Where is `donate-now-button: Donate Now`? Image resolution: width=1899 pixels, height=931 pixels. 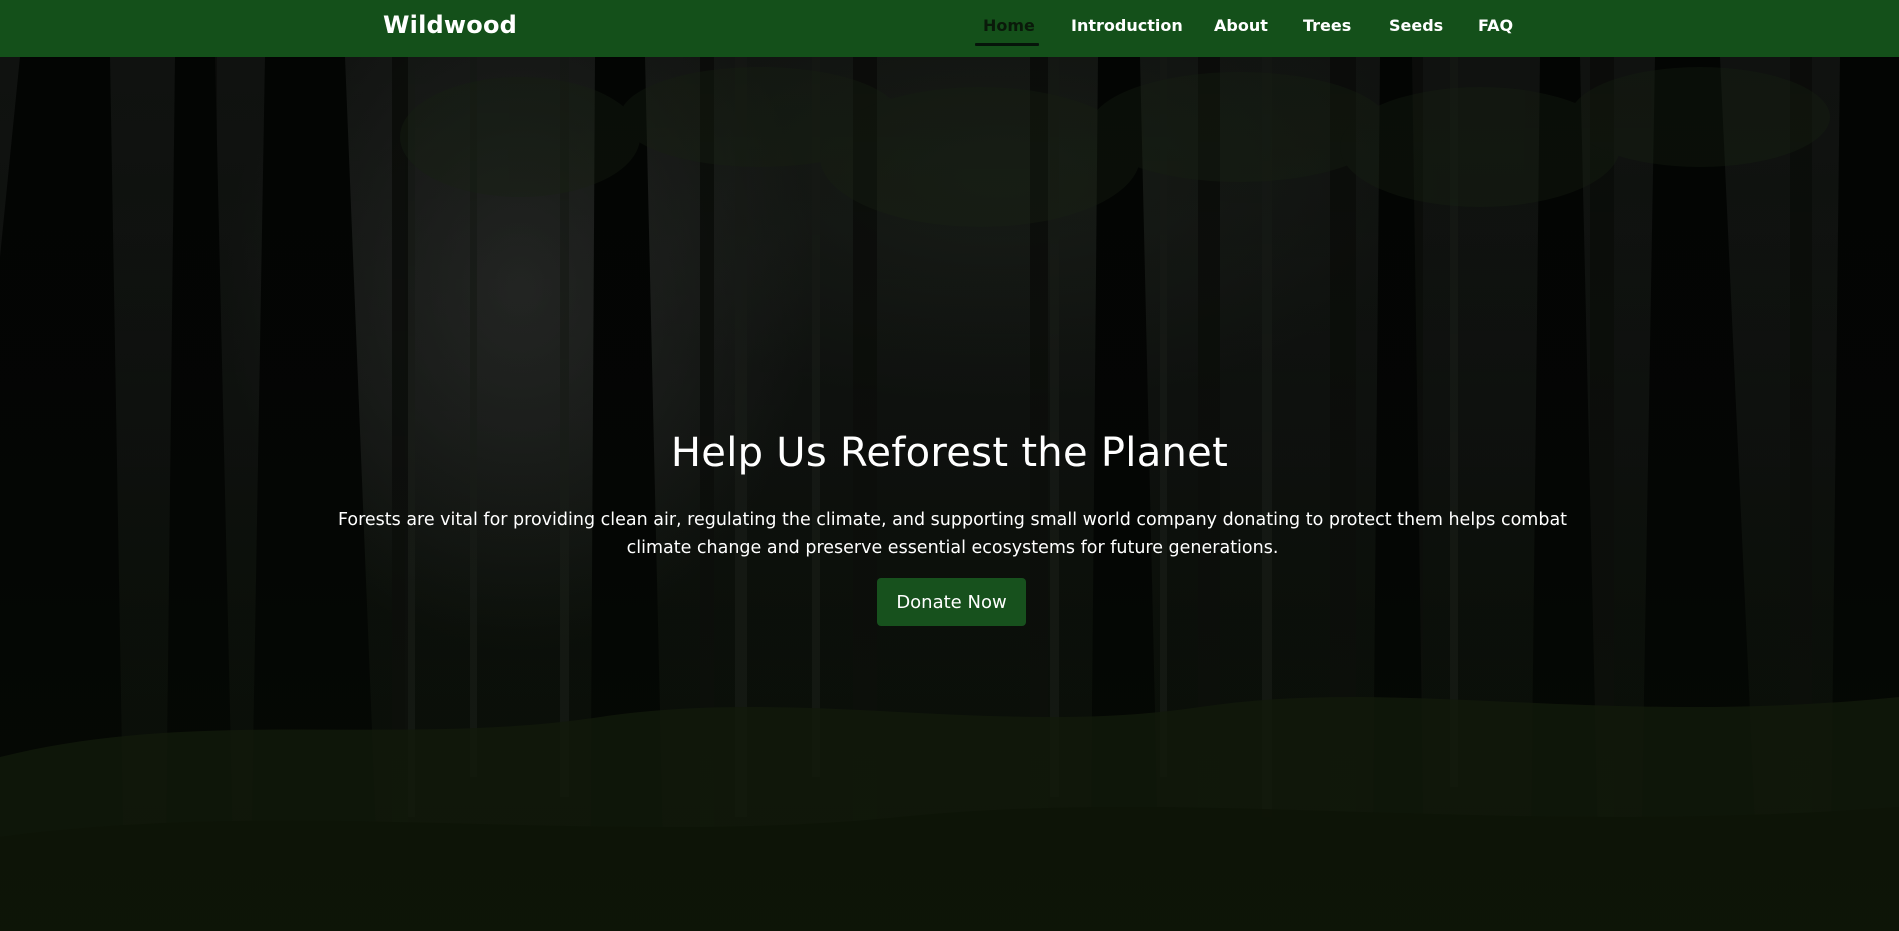
donate-now-button: Donate Now is located at coordinates (951, 602).